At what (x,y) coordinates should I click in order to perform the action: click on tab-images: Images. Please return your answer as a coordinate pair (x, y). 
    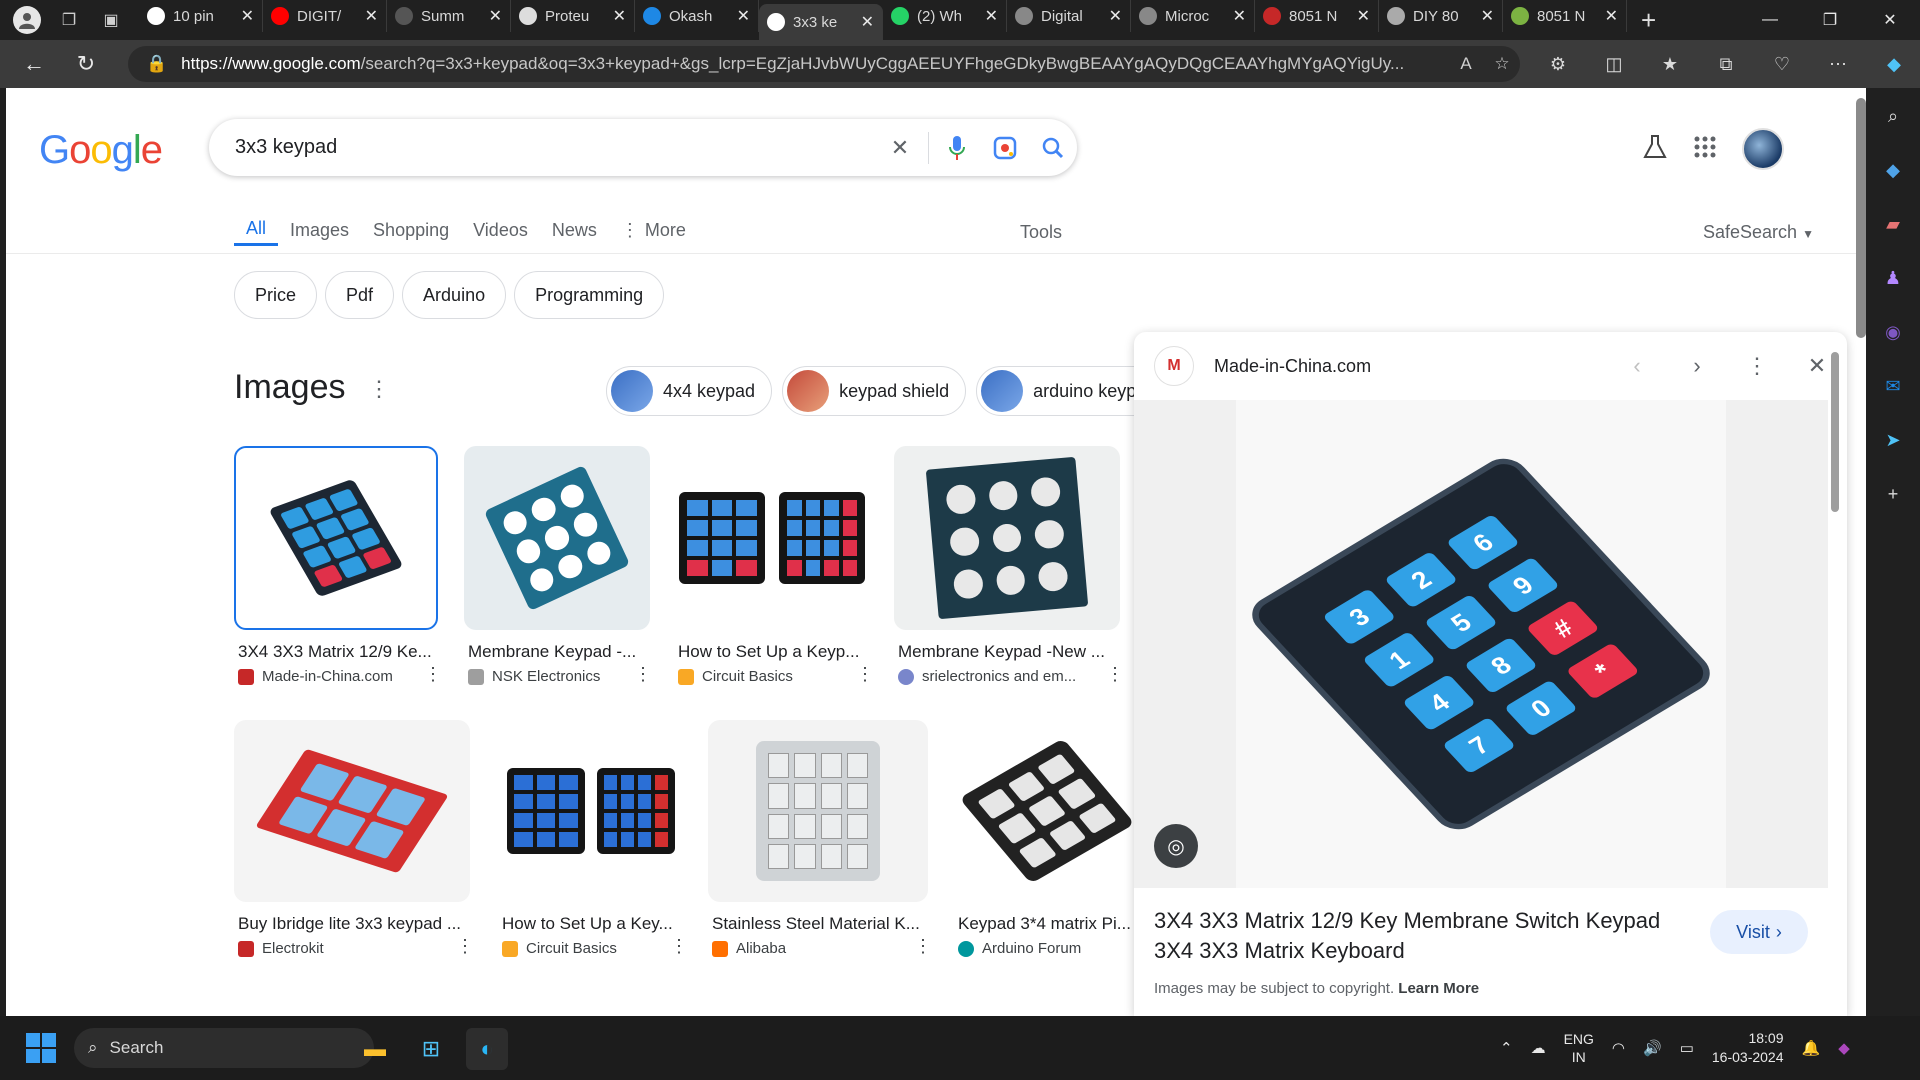
    Looking at the image, I should click on (319, 230).